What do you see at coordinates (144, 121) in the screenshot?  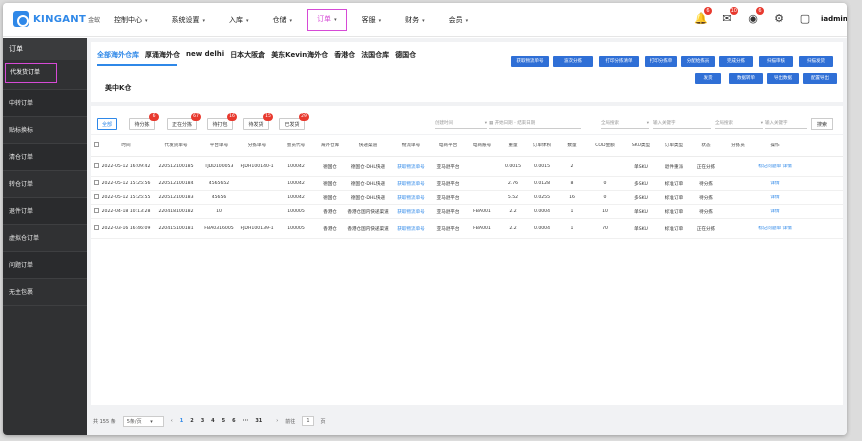 I see `status-filter-1: 待分拣 6` at bounding box center [144, 121].